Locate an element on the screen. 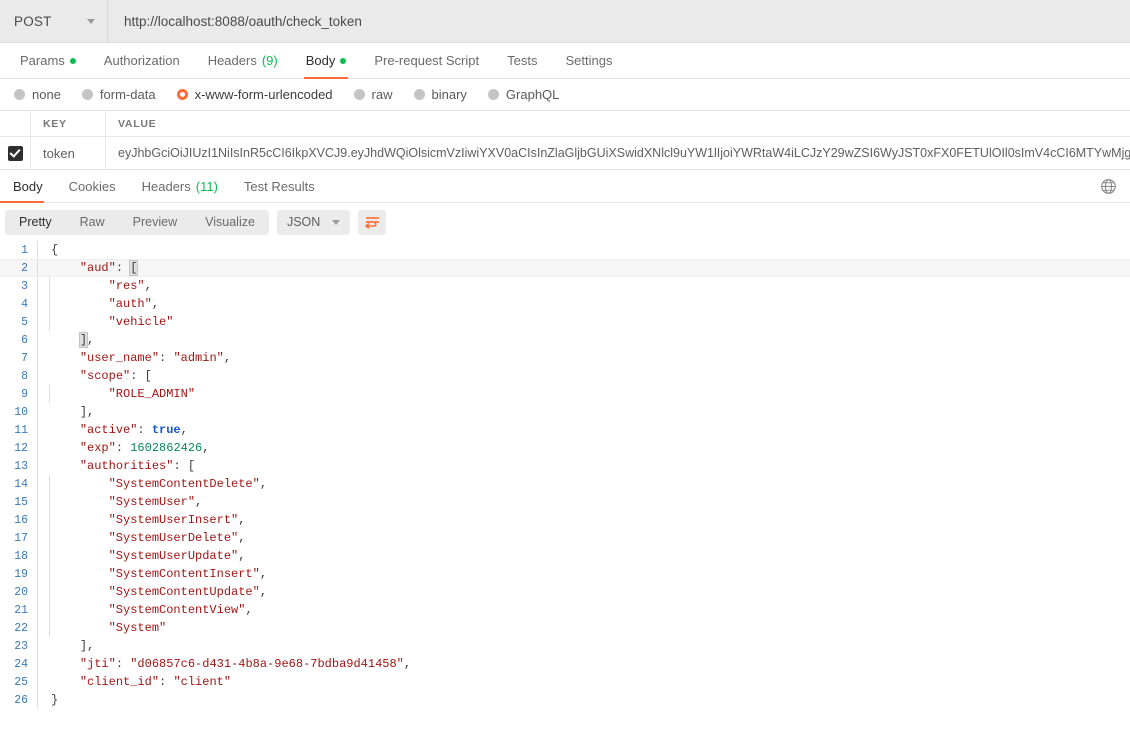 The image size is (1130, 744). code-token: "ROLE_ADMIN" is located at coordinates (152, 394).